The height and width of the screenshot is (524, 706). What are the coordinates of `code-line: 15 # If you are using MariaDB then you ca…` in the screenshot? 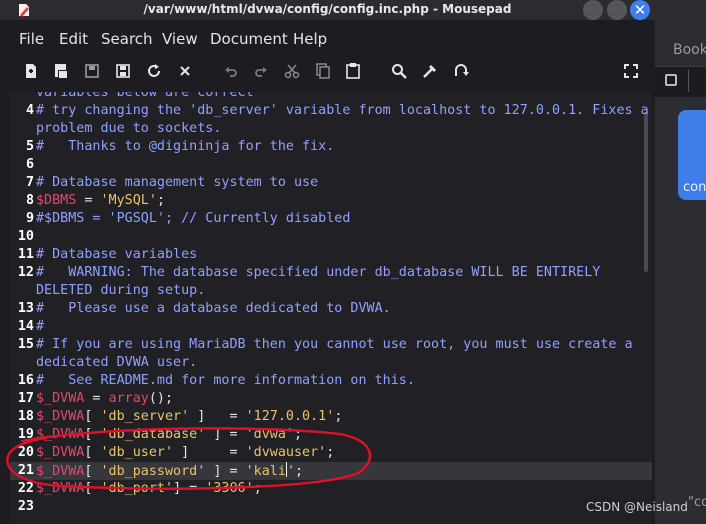 It's located at (331, 345).